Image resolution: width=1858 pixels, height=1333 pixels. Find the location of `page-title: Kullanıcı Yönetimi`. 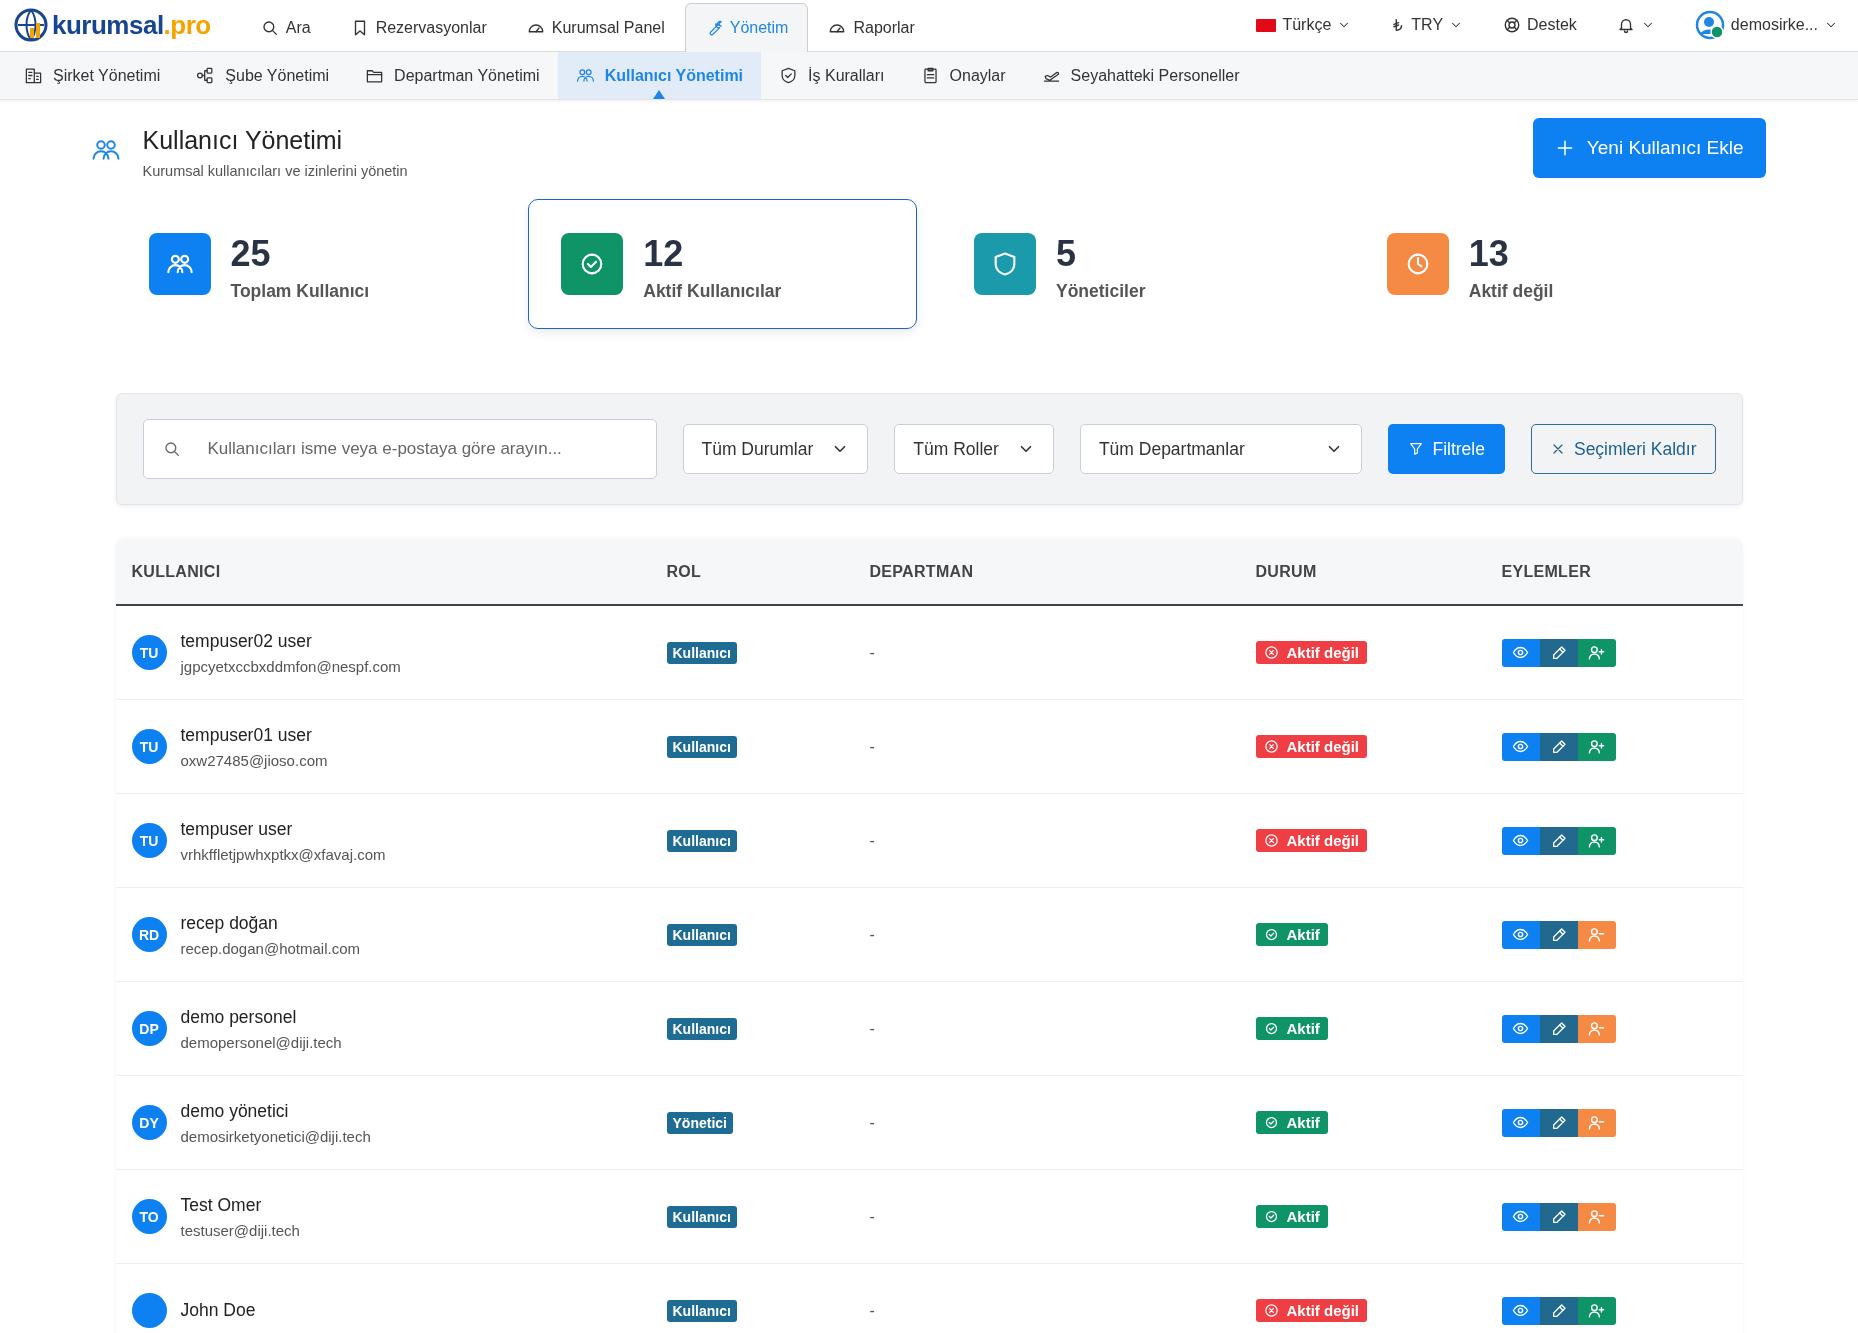

page-title: Kullanıcı Yönetimi is located at coordinates (243, 140).